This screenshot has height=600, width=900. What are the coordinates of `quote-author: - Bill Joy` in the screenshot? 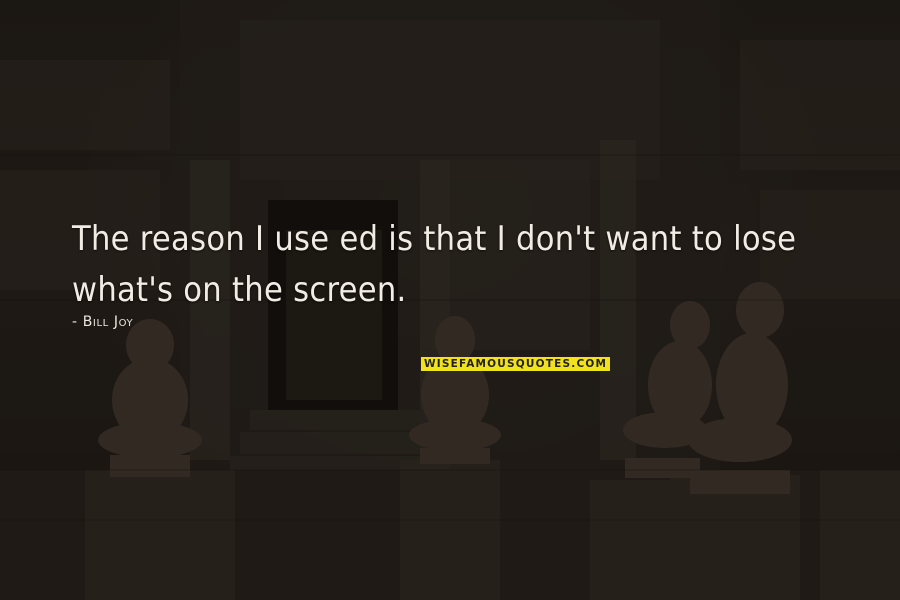 It's located at (103, 322).